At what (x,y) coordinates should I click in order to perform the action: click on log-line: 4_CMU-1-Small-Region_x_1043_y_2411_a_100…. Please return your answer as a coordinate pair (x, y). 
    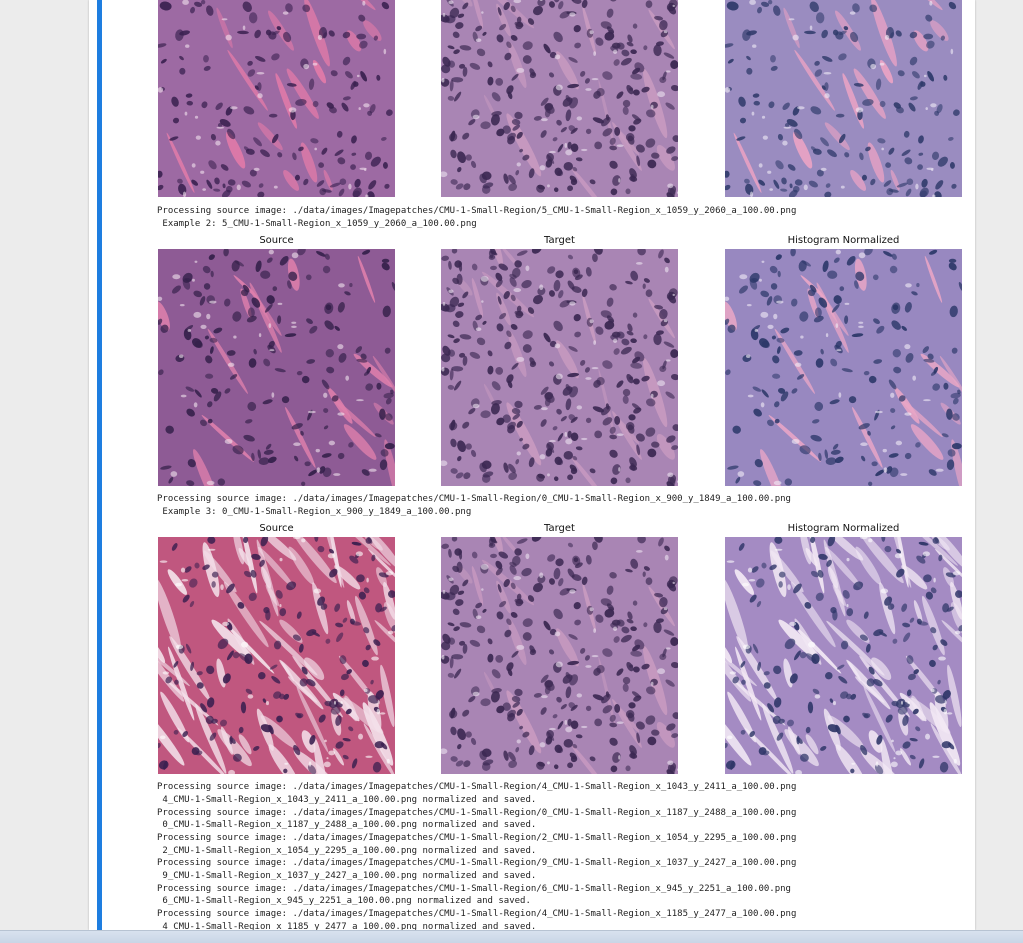
    Looking at the image, I should click on (562, 800).